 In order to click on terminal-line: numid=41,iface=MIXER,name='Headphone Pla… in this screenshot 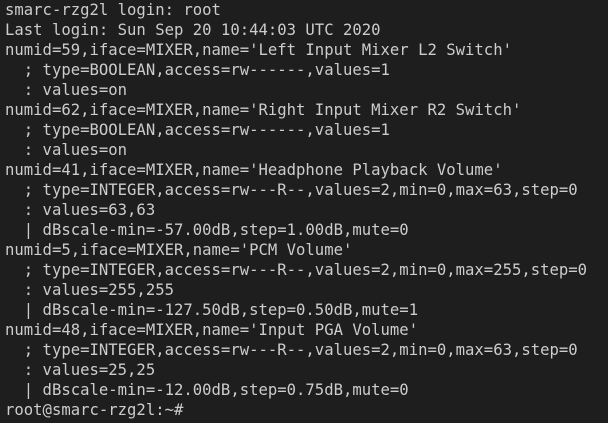, I will do `click(254, 170)`.